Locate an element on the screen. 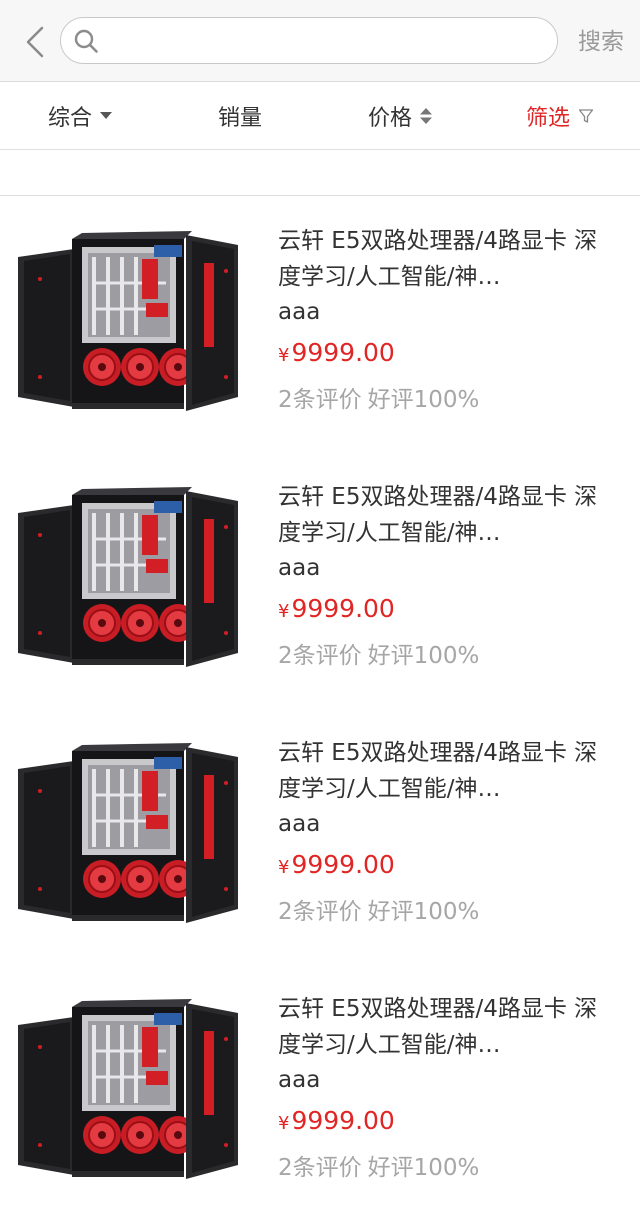 The height and width of the screenshot is (1221, 640). back-button is located at coordinates (35, 42).